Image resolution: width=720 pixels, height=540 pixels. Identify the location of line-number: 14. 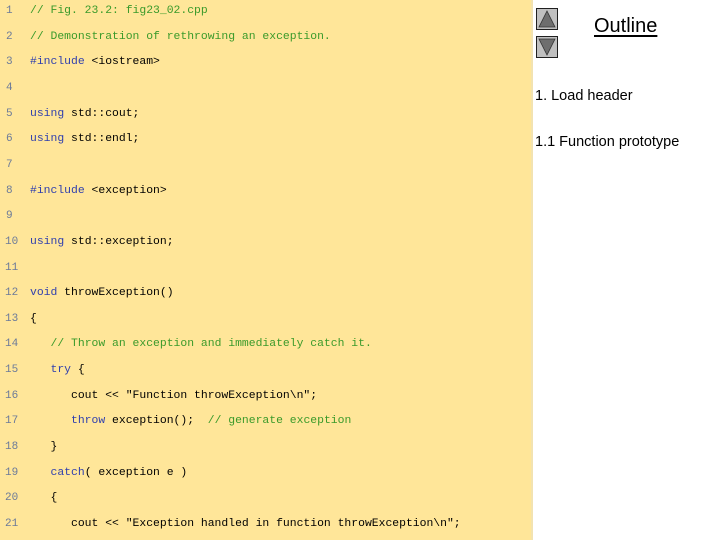
(12, 344).